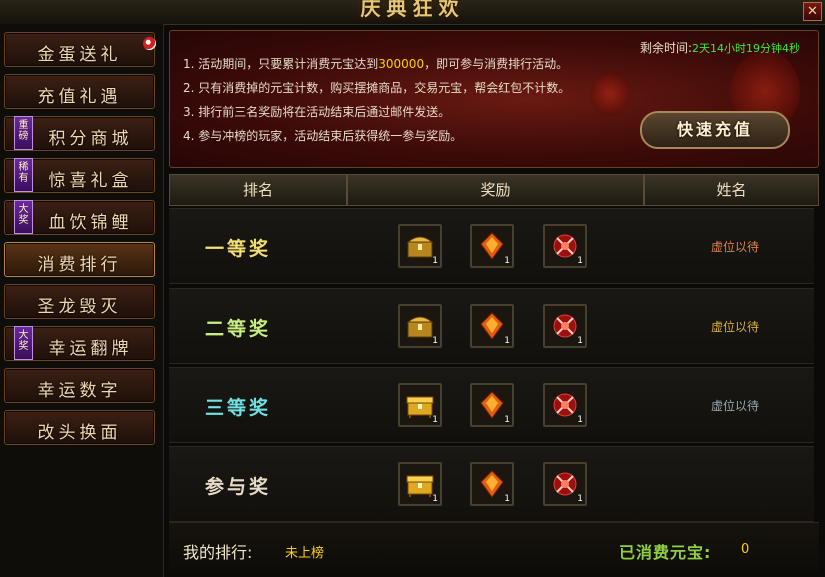  I want to click on prize-tier-label: 参与奖, so click(237, 487).